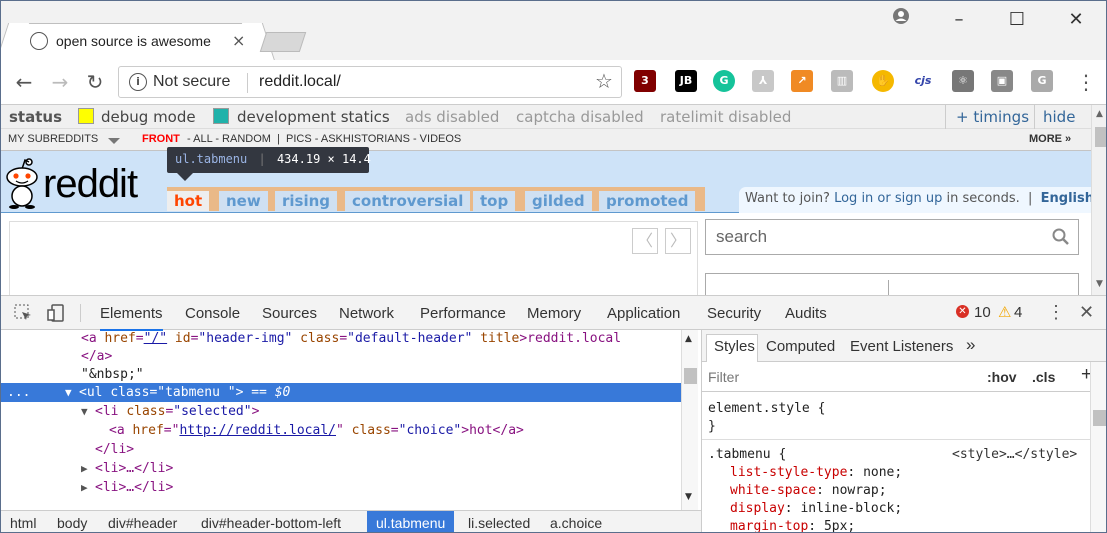  I want to click on react-icon: ⚛, so click(963, 81).